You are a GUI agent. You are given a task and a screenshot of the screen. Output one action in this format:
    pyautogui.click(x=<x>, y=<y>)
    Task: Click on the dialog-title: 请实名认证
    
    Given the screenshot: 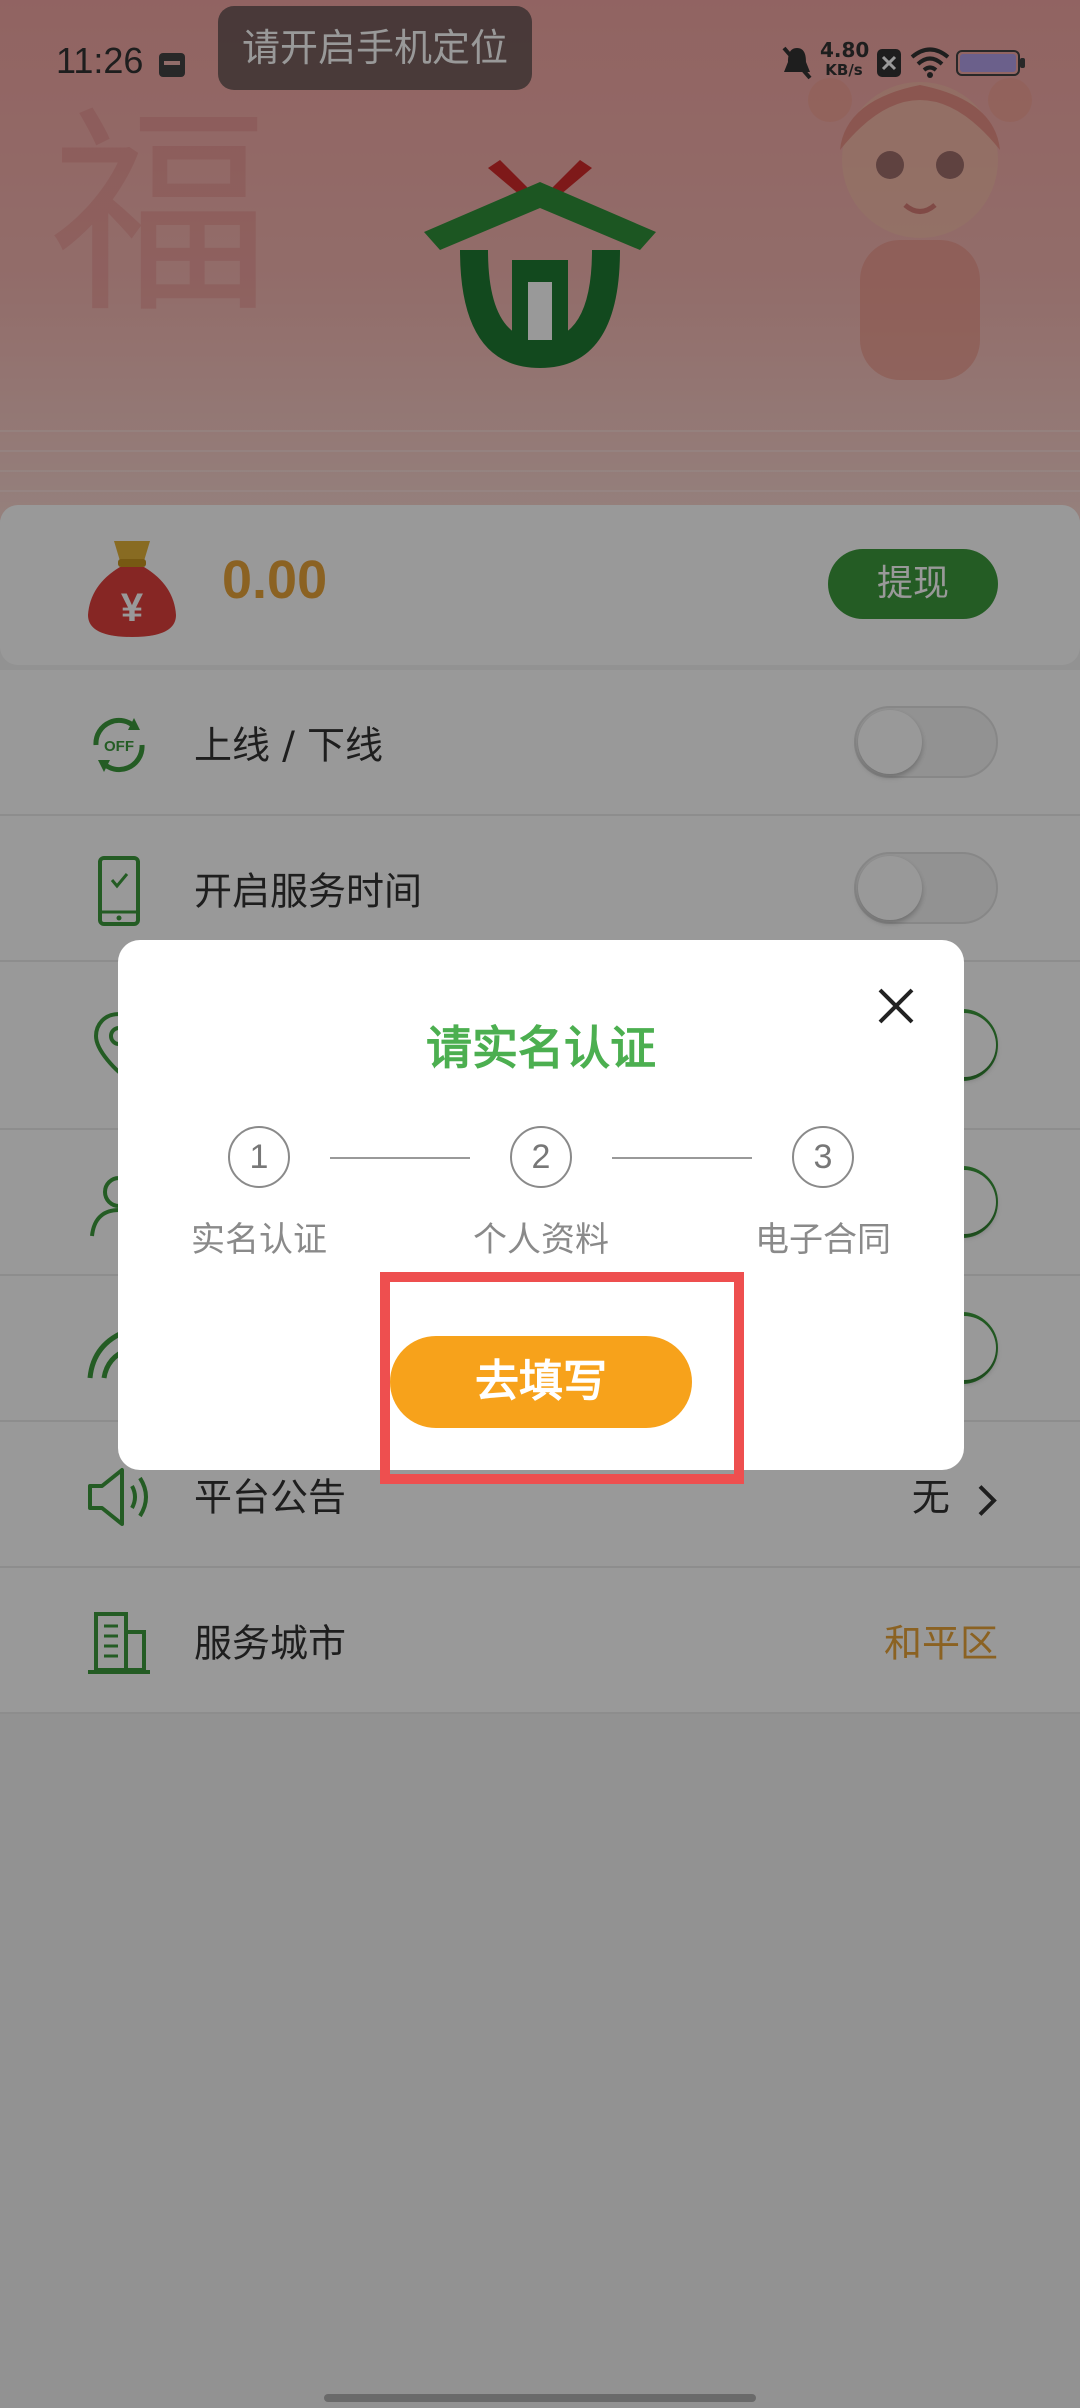 What is the action you would take?
    pyautogui.click(x=541, y=1048)
    